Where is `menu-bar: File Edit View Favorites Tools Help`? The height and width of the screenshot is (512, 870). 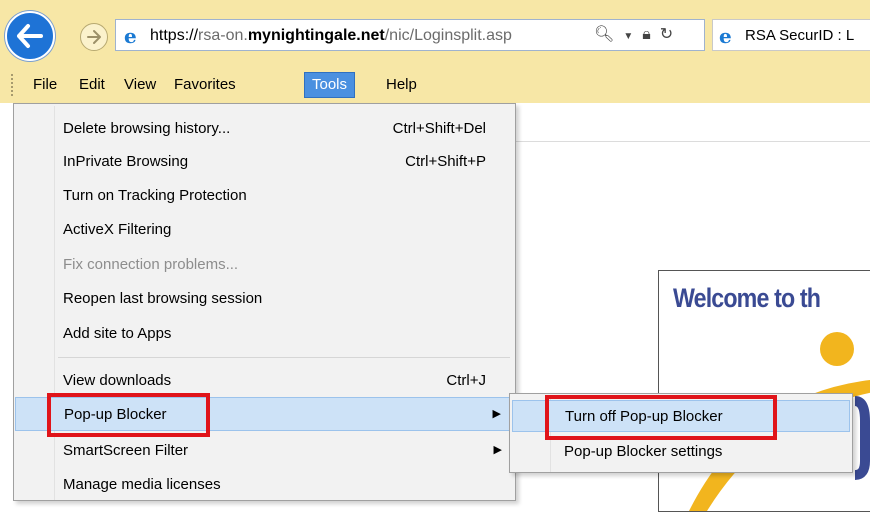
menu-bar: File Edit View Favorites Tools Help is located at coordinates (435, 84).